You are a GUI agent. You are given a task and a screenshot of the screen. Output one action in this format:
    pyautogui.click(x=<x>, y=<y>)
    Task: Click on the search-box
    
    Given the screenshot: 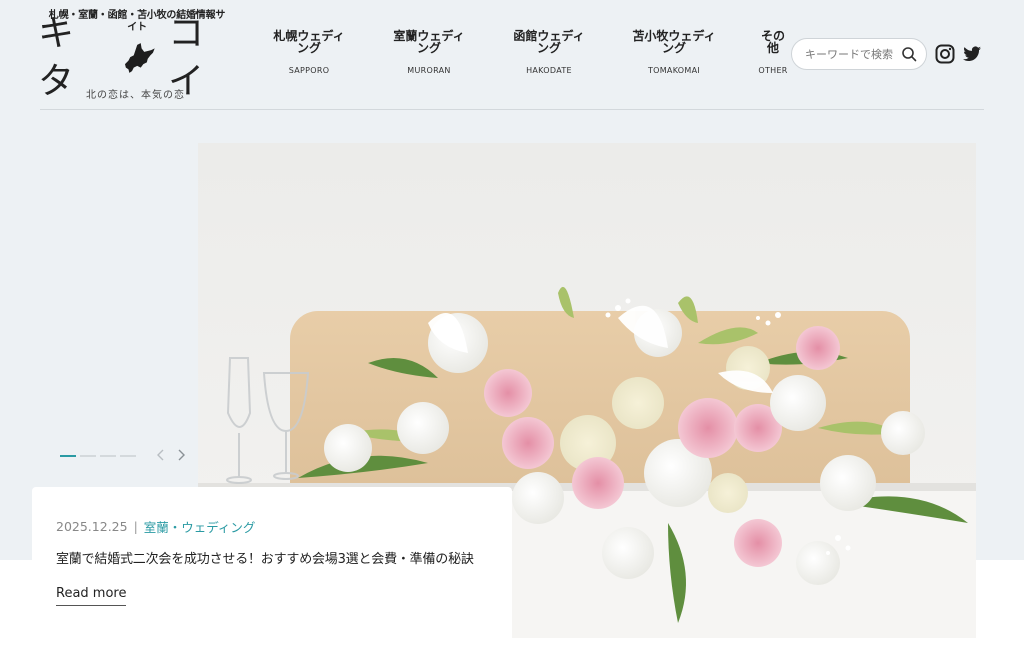 What is the action you would take?
    pyautogui.click(x=859, y=54)
    